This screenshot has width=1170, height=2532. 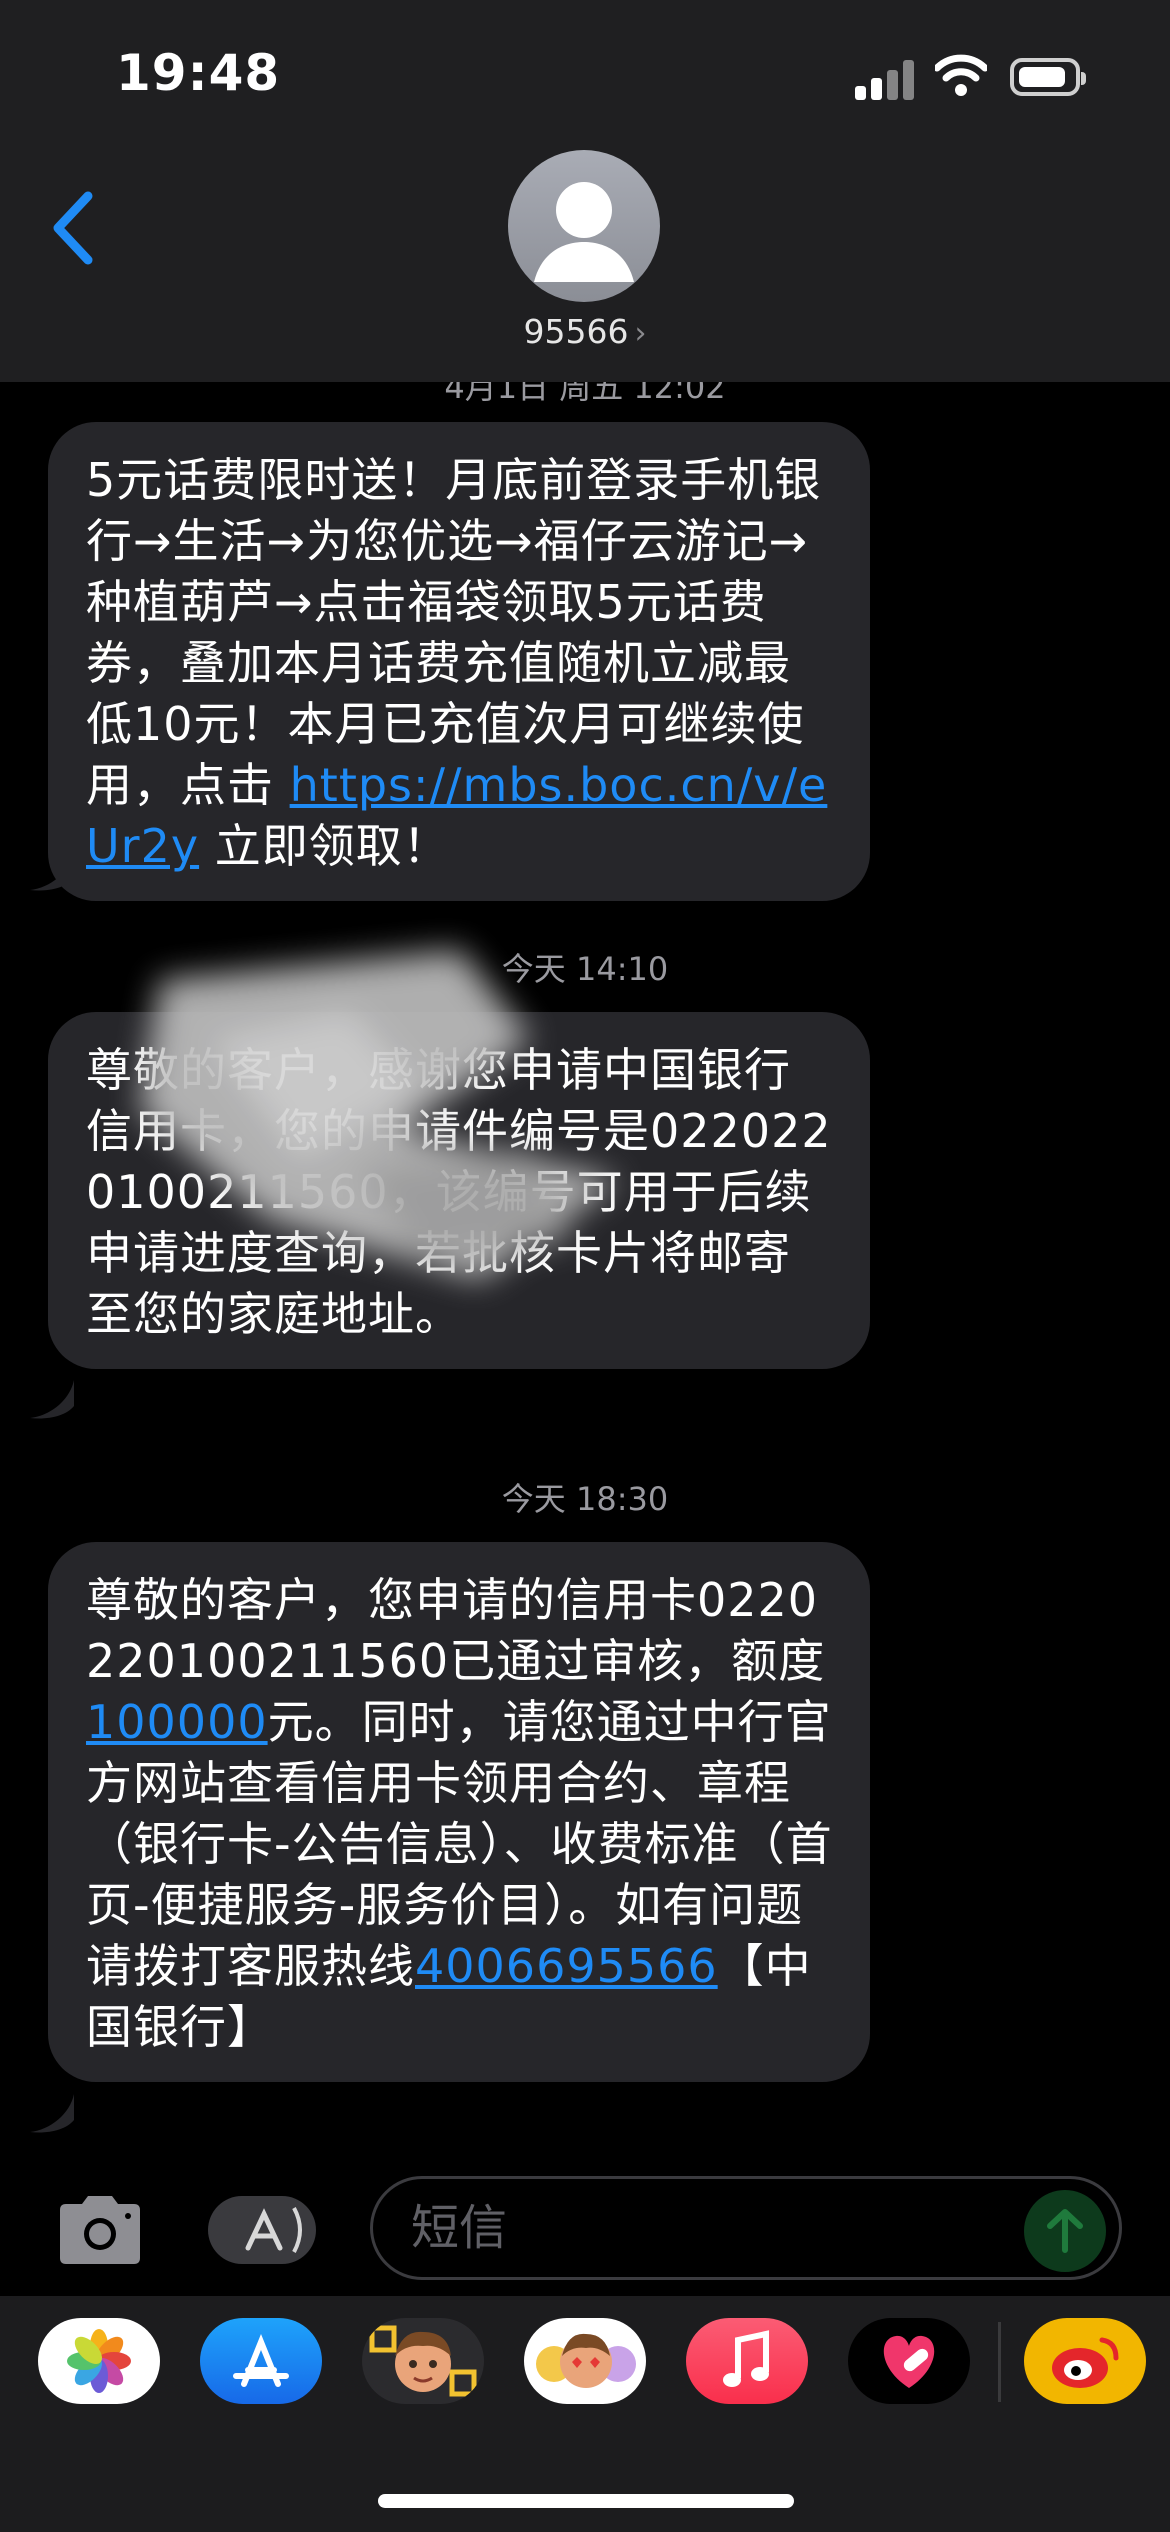 I want to click on fitness-app-button, so click(x=909, y=2361).